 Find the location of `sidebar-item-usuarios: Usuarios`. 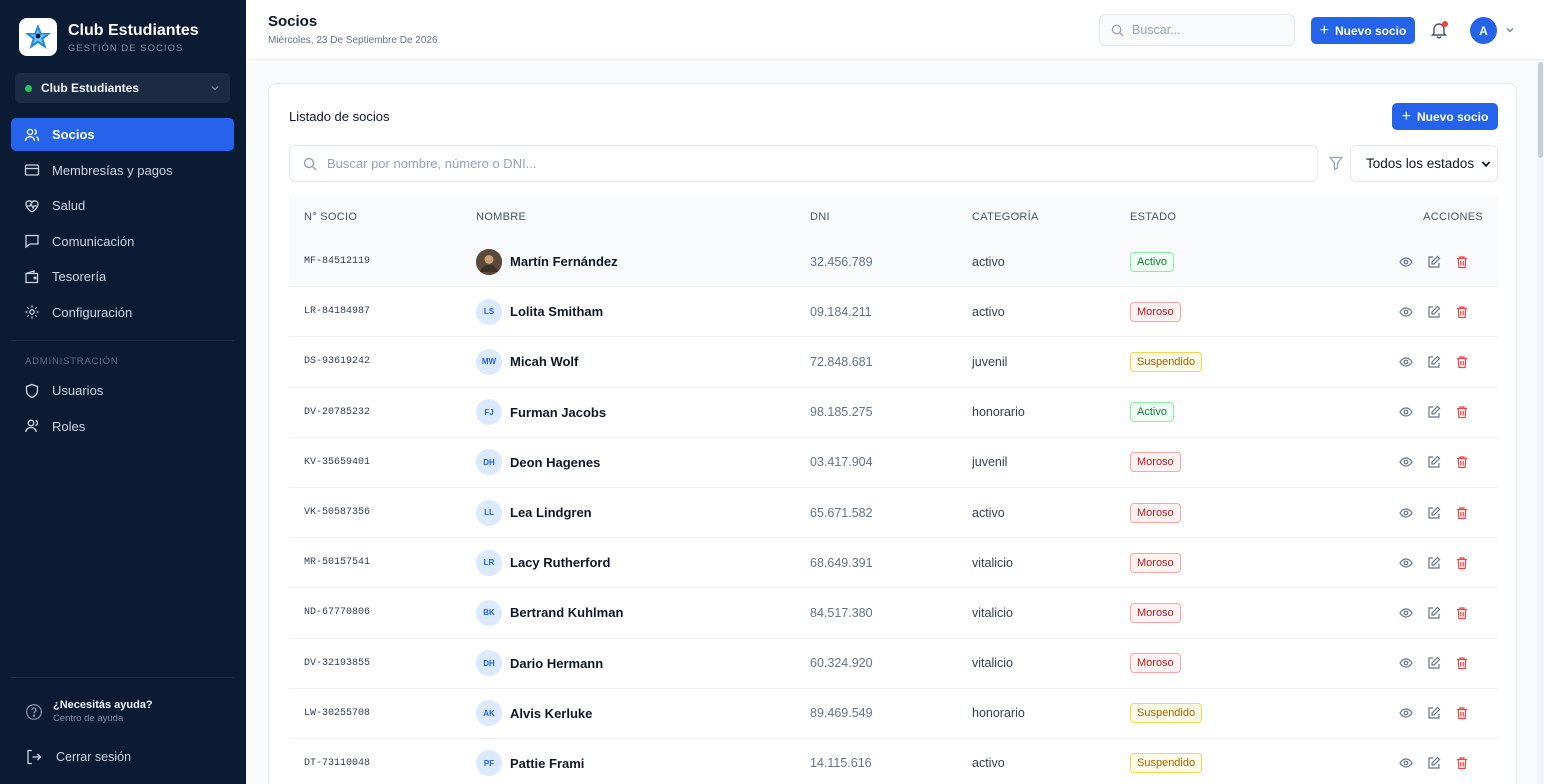

sidebar-item-usuarios: Usuarios is located at coordinates (122, 390).